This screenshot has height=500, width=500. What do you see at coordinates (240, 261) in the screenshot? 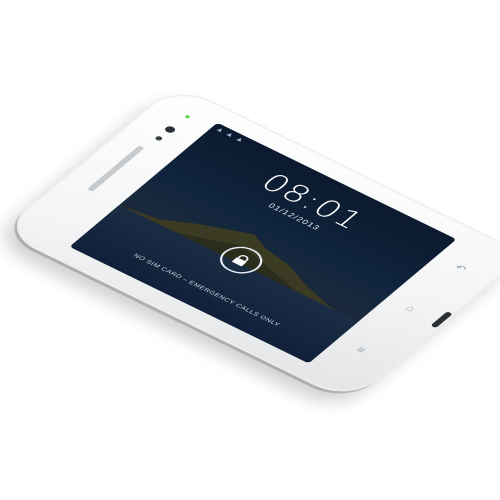
I see `lock-icon` at bounding box center [240, 261].